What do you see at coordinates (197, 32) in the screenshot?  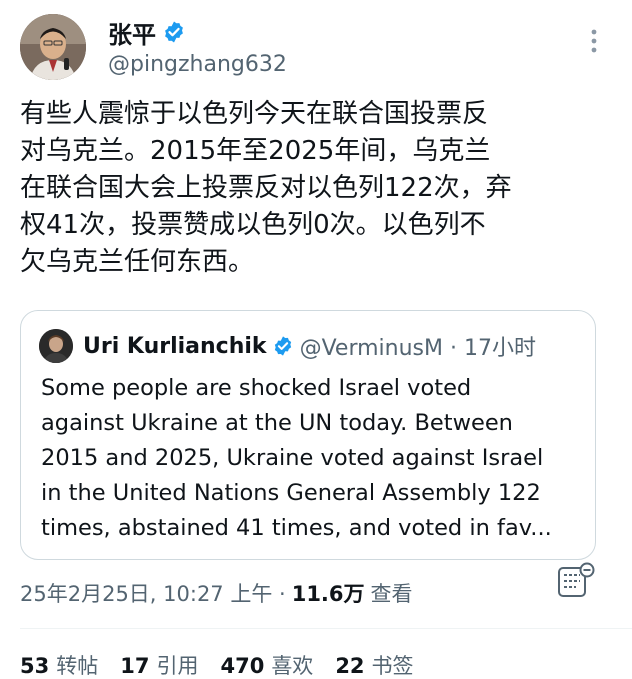 I see `author-name-row: 张平` at bounding box center [197, 32].